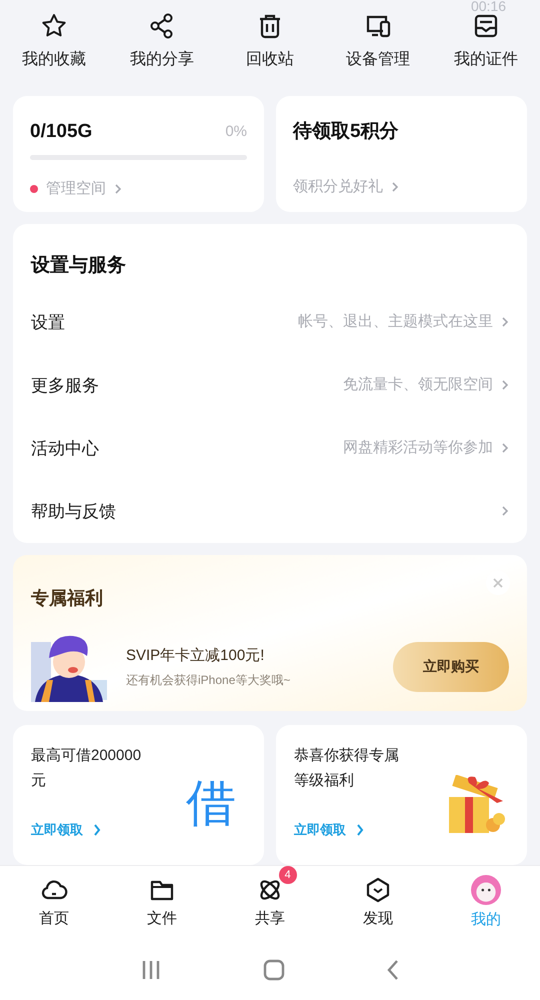 Image resolution: width=540 pixels, height=1000 pixels. Describe the element at coordinates (209, 681) in the screenshot. I see `promo-subline: 还有机会获得iPhone等大奖哦~` at that location.